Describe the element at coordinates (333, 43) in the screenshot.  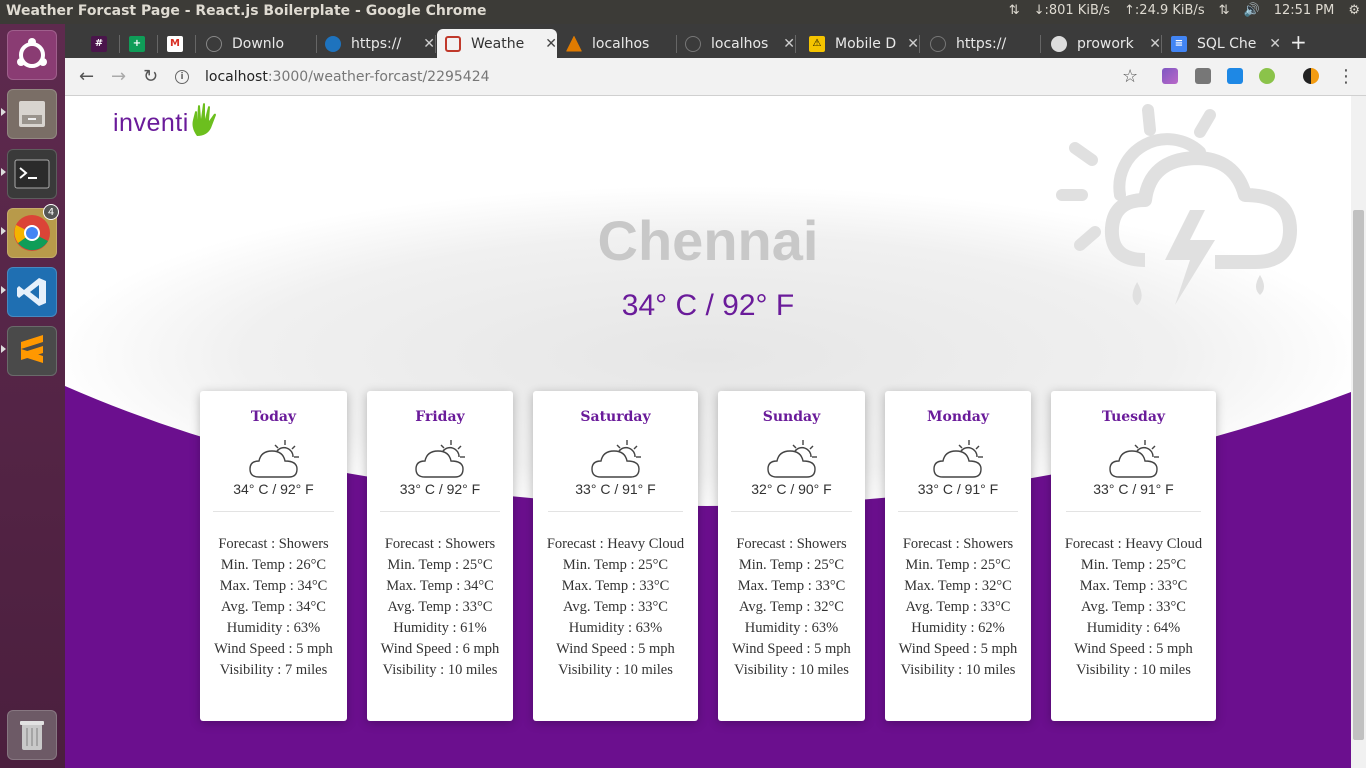
I see `site-icon` at that location.